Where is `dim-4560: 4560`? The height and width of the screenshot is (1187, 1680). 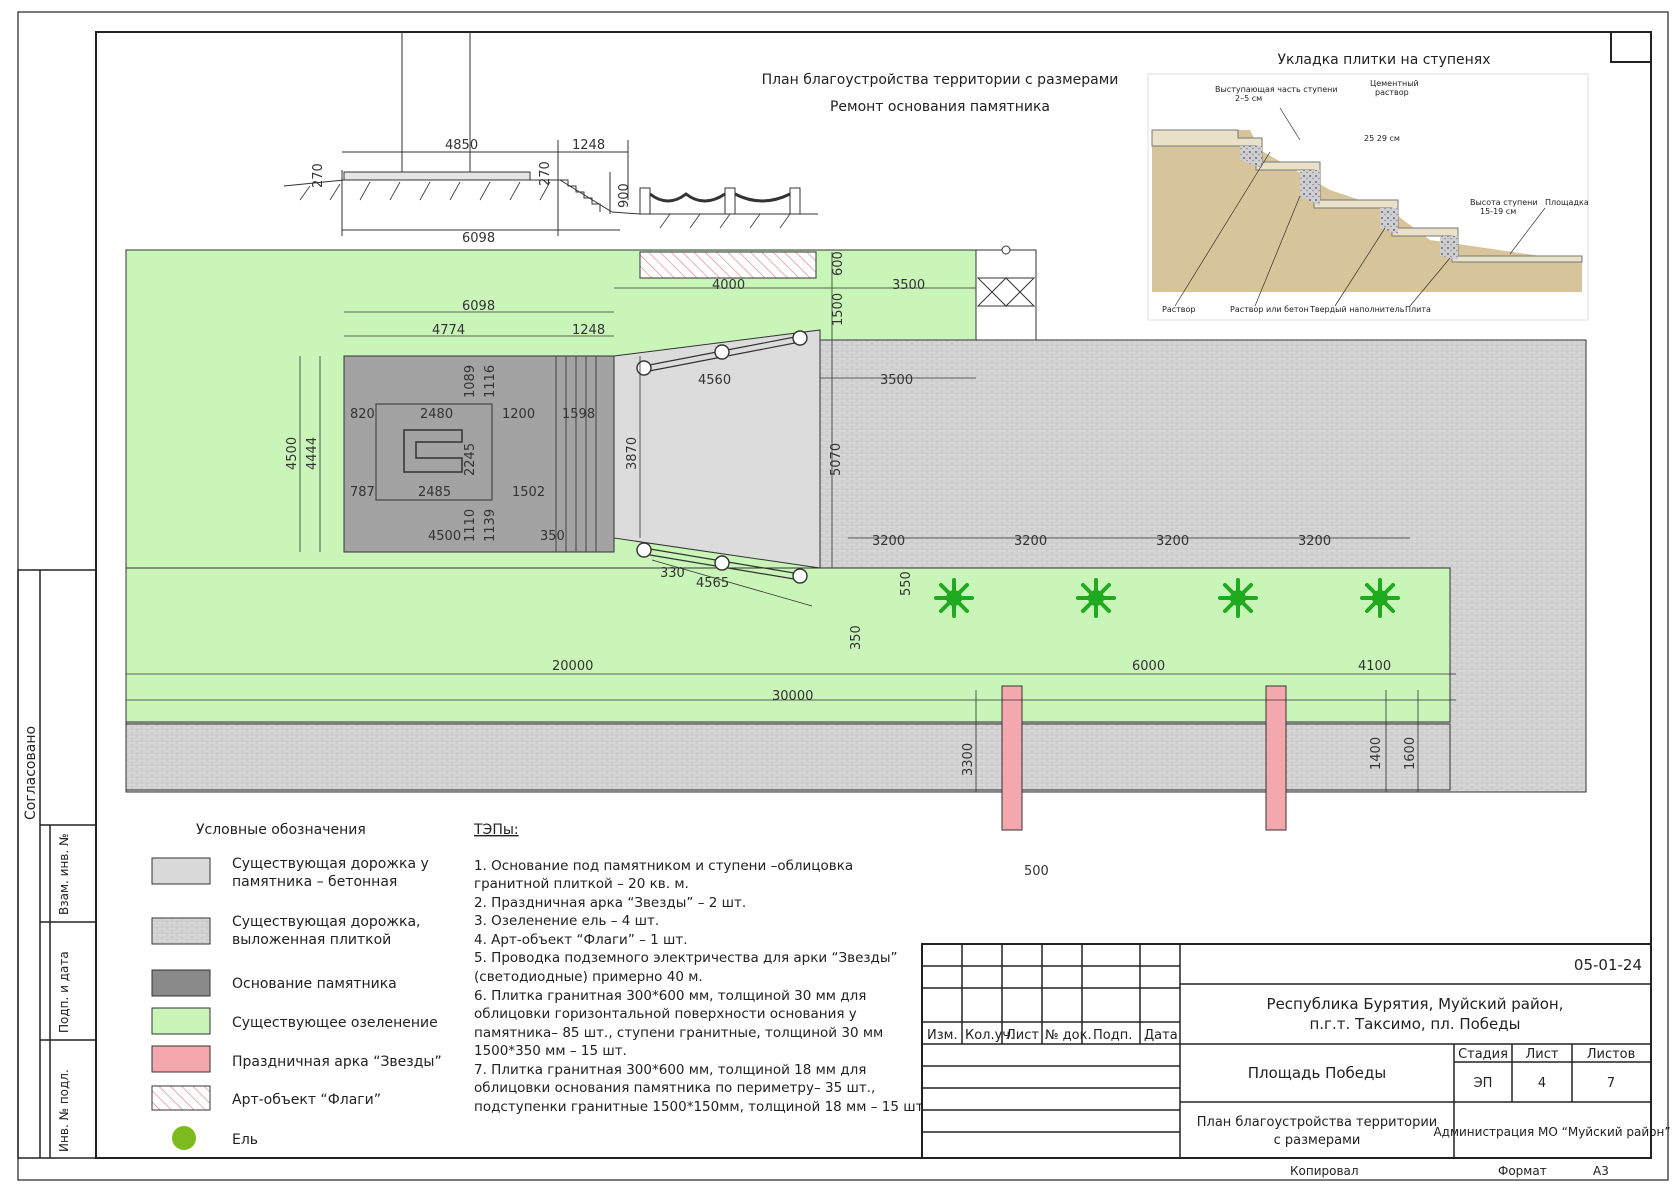 dim-4560: 4560 is located at coordinates (714, 380).